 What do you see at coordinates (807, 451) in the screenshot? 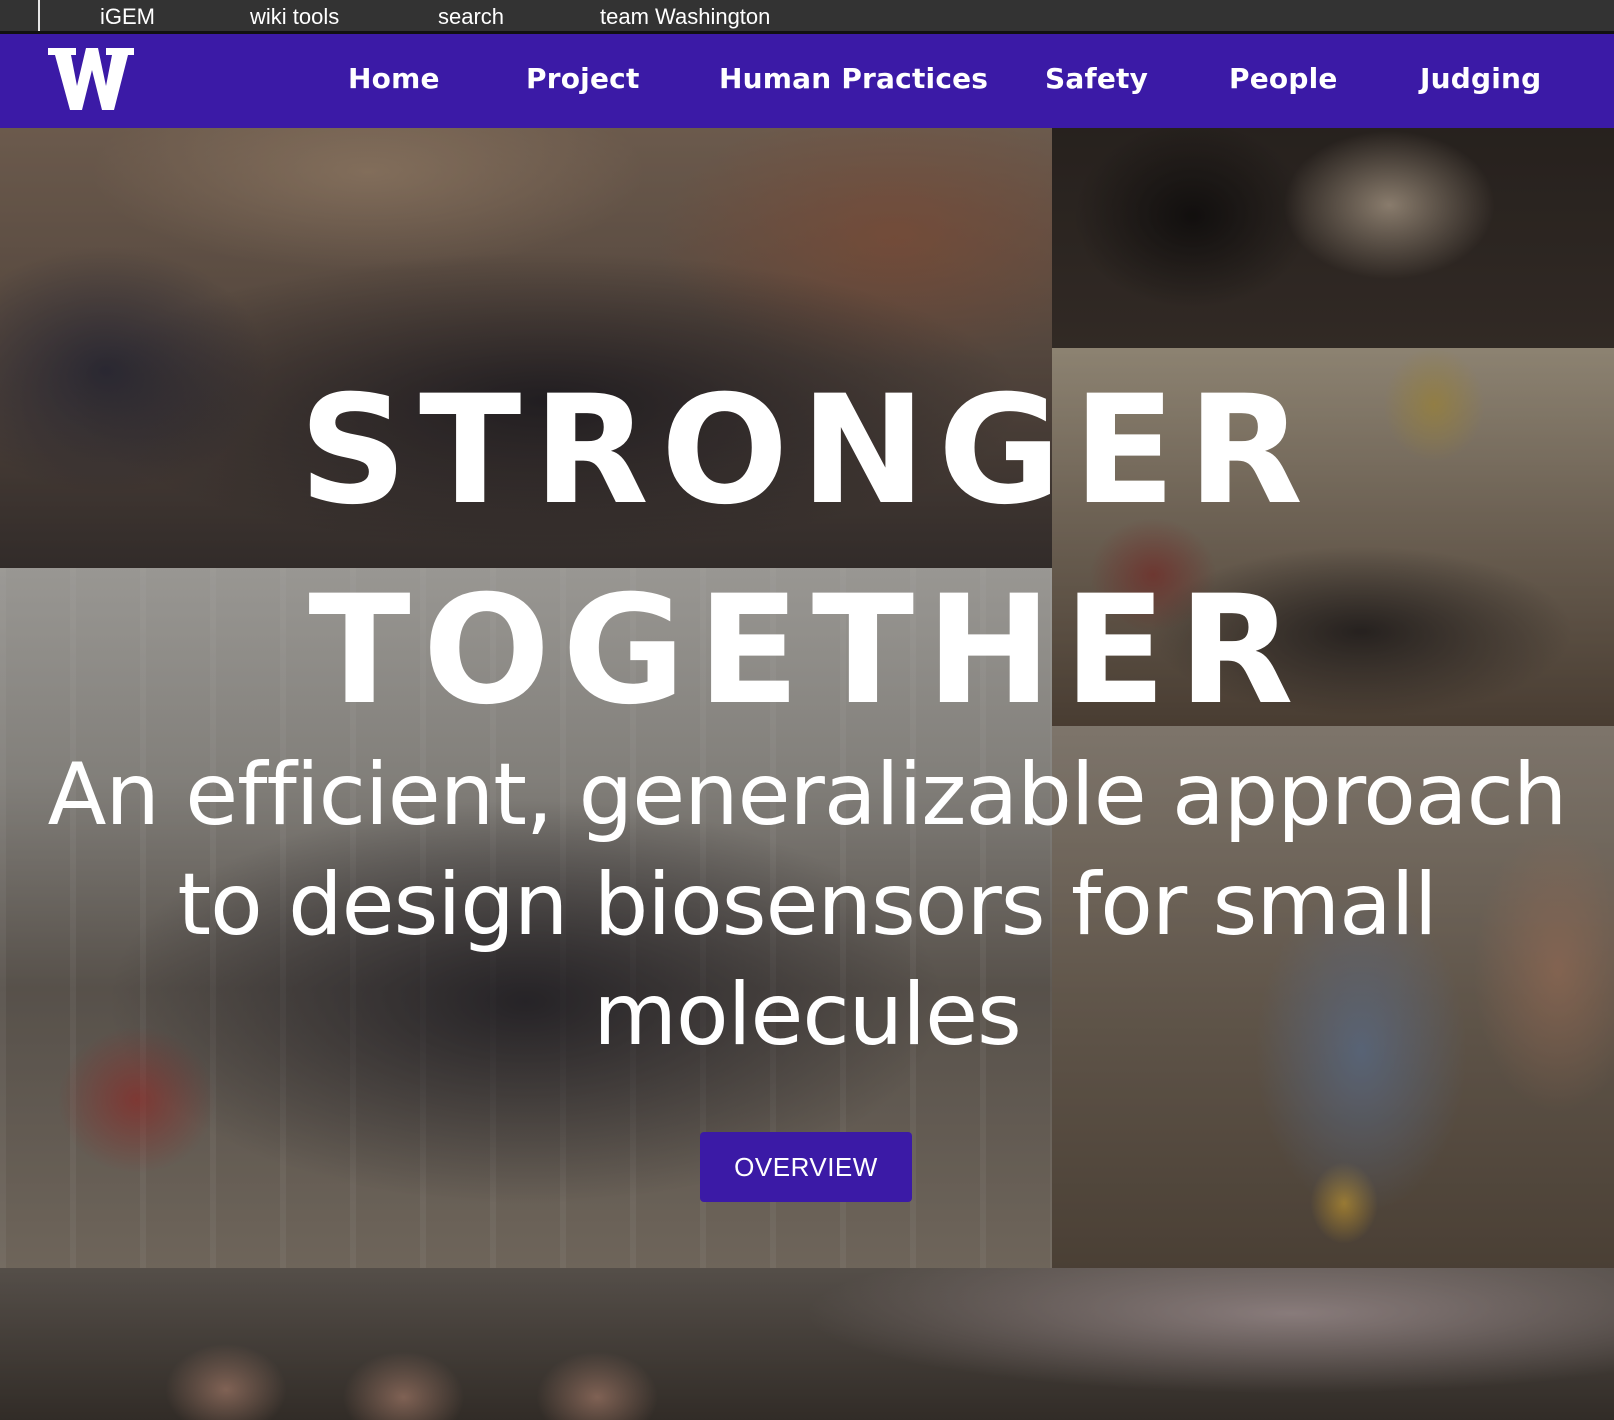
I see `hero-title-line1: STRONGER` at bounding box center [807, 451].